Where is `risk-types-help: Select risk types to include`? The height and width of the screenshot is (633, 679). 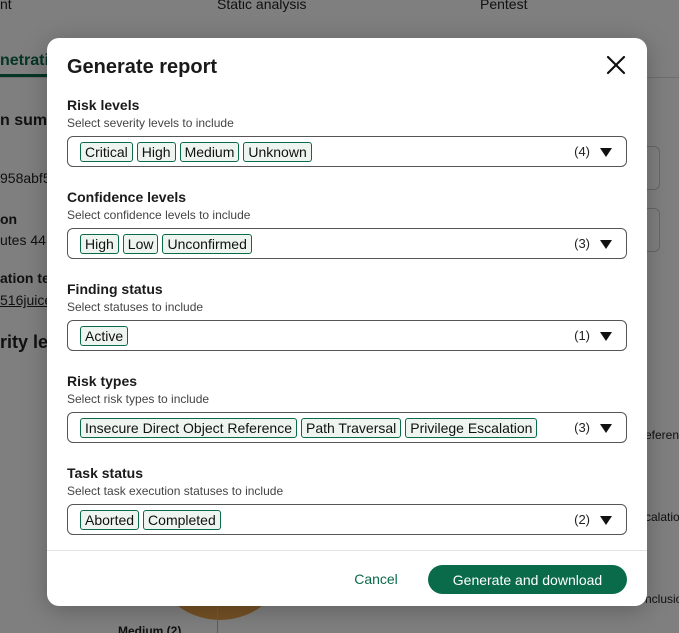 risk-types-help: Select risk types to include is located at coordinates (138, 399).